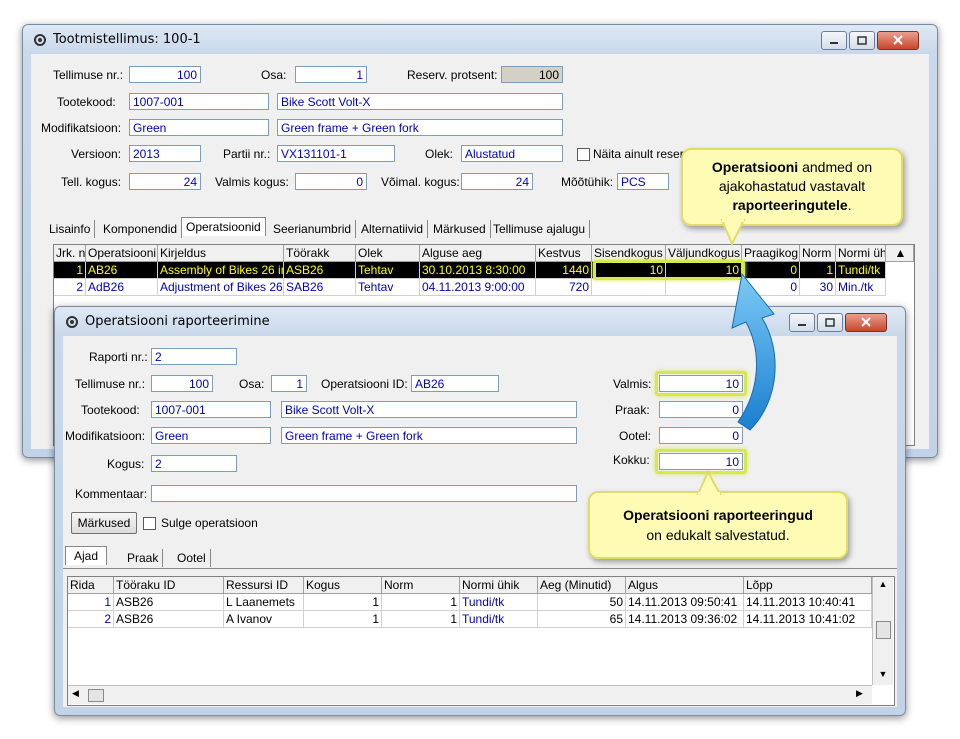 This screenshot has height=739, width=960. Describe the element at coordinates (126, 464) in the screenshot. I see `qty-label: Kogus:` at that location.